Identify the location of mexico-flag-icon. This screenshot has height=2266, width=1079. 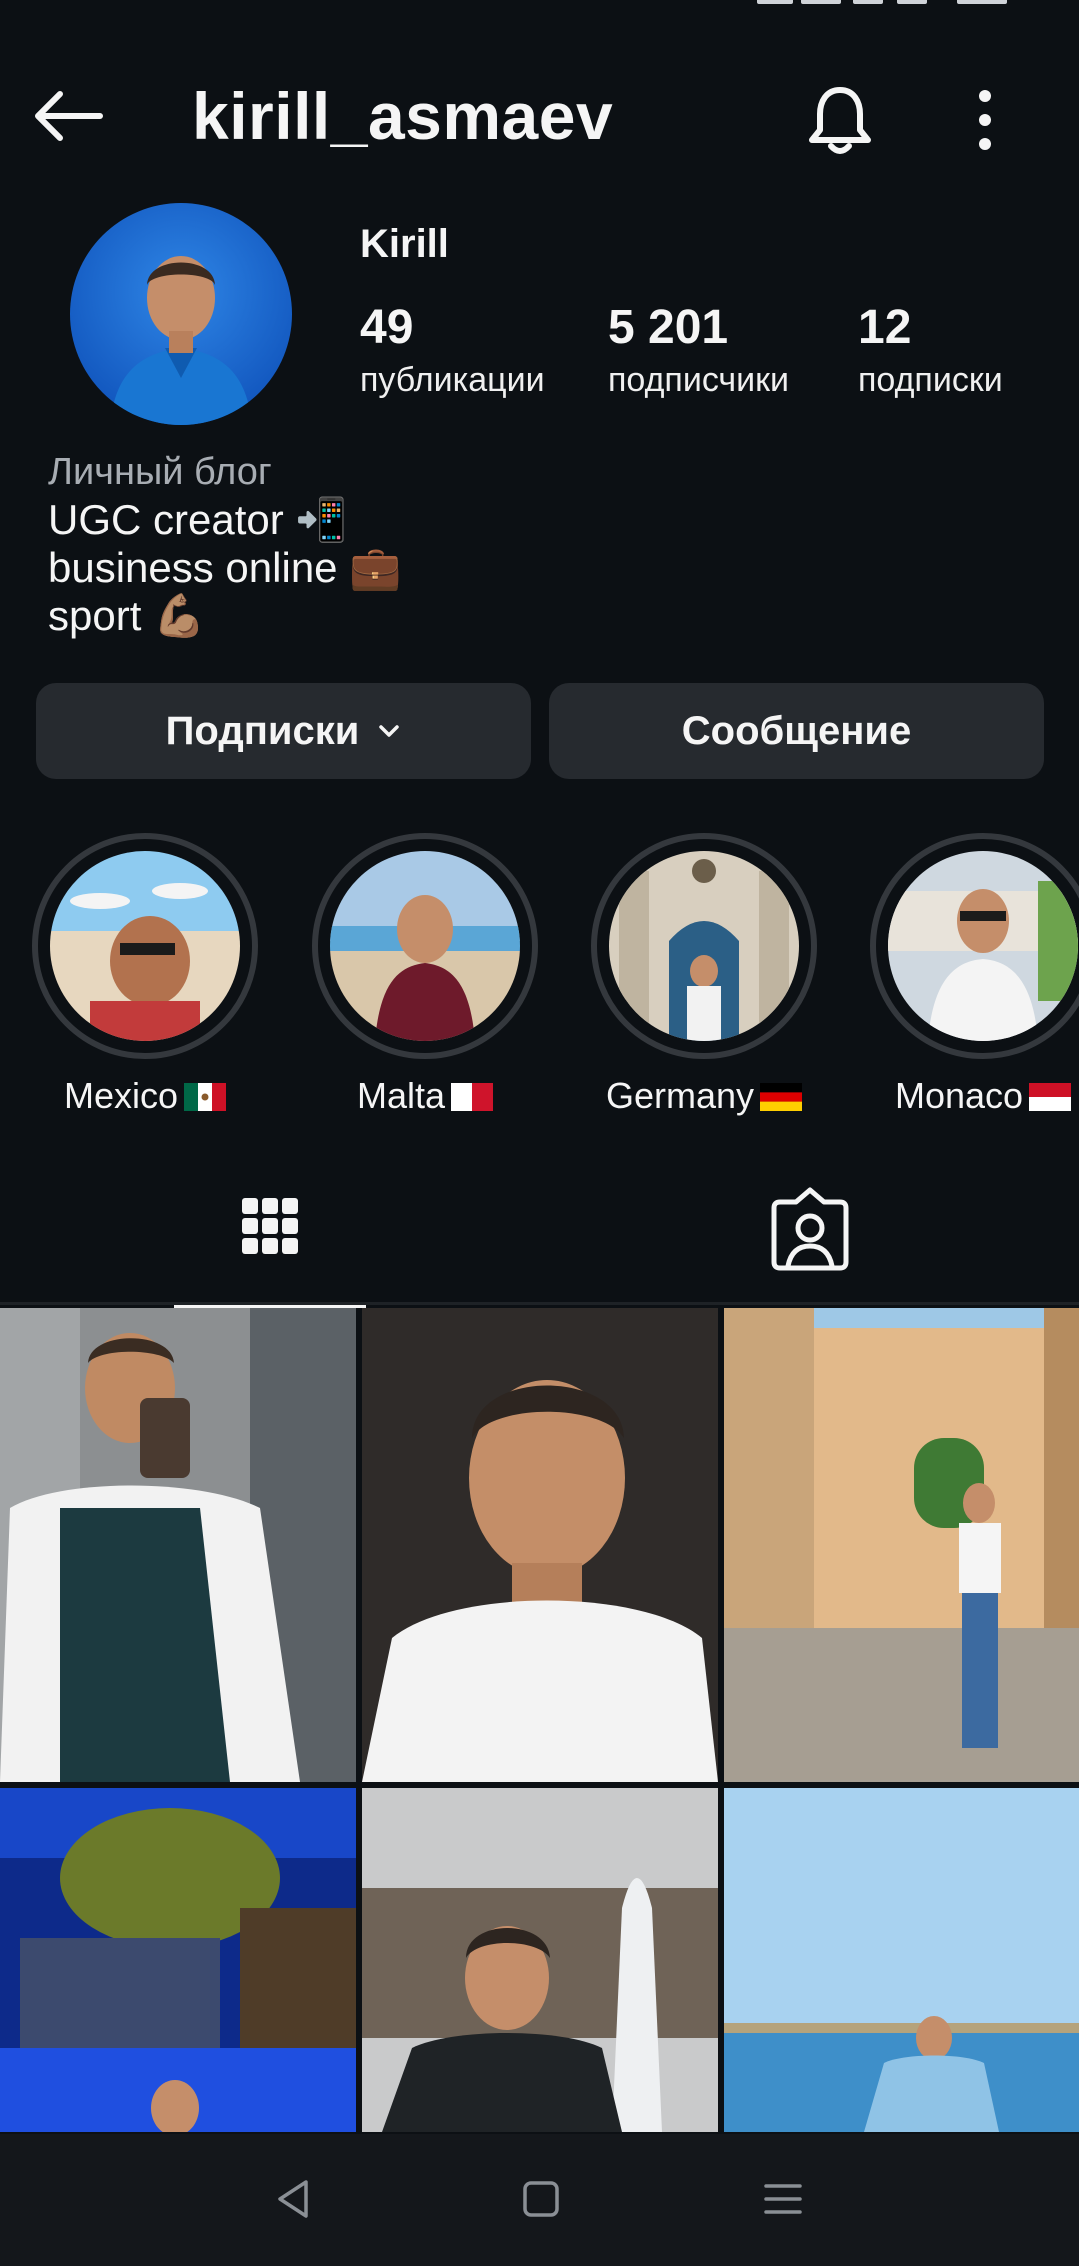
(205, 1097).